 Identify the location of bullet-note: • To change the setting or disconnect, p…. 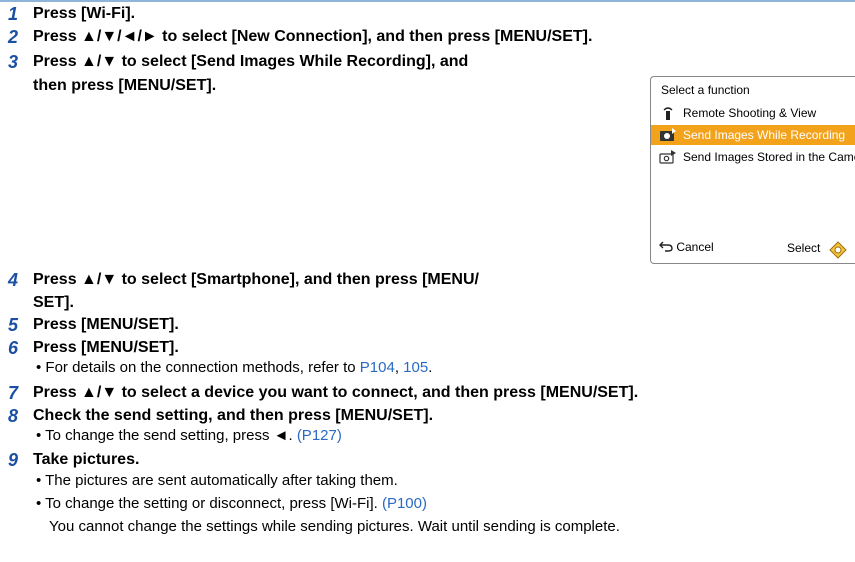
(231, 504).